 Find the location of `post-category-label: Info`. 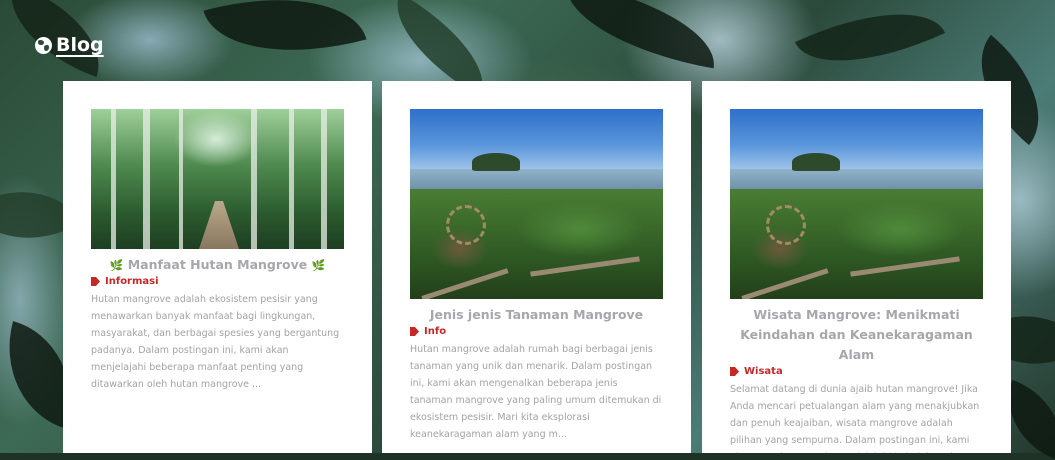

post-category-label: Info is located at coordinates (435, 331).